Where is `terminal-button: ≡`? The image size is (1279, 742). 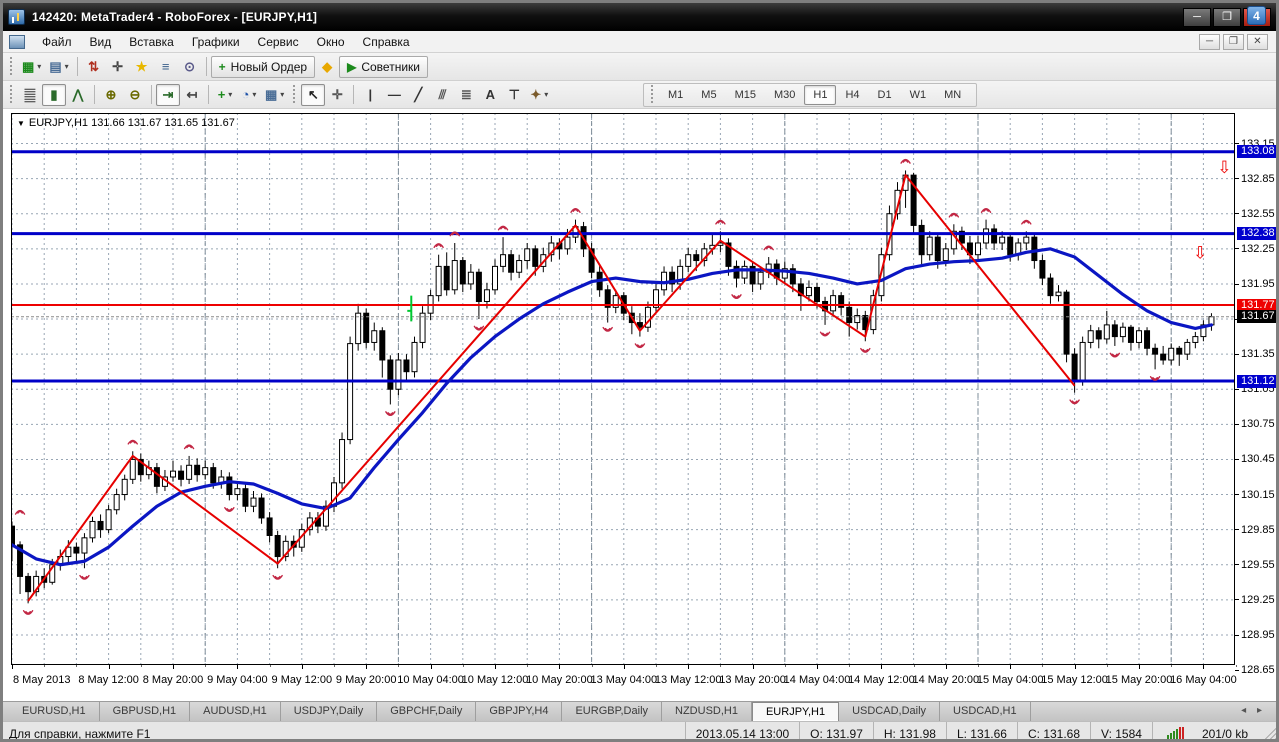 terminal-button: ≡ is located at coordinates (166, 67).